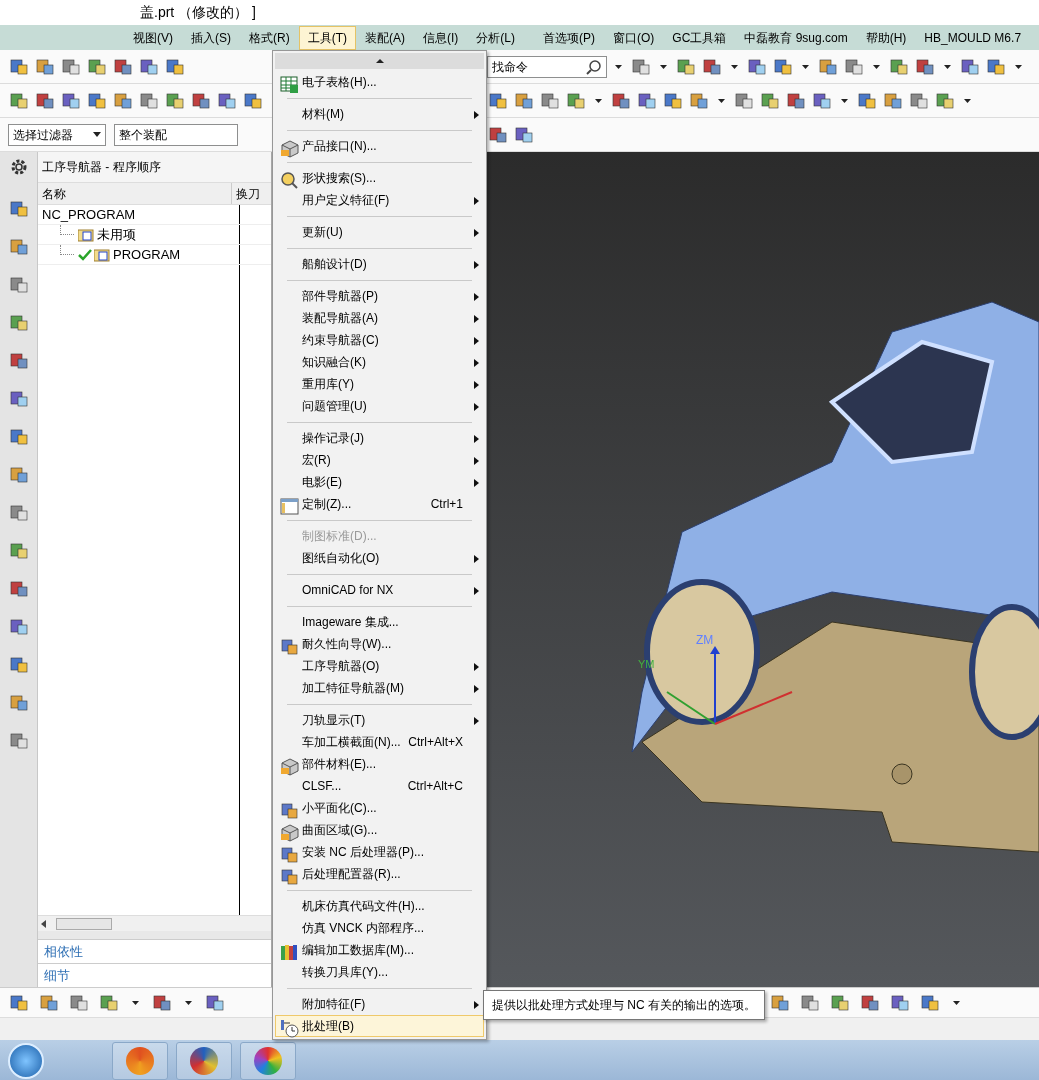  What do you see at coordinates (379, 406) in the screenshot?
I see `menu-item: 问题管理(U)` at bounding box center [379, 406].